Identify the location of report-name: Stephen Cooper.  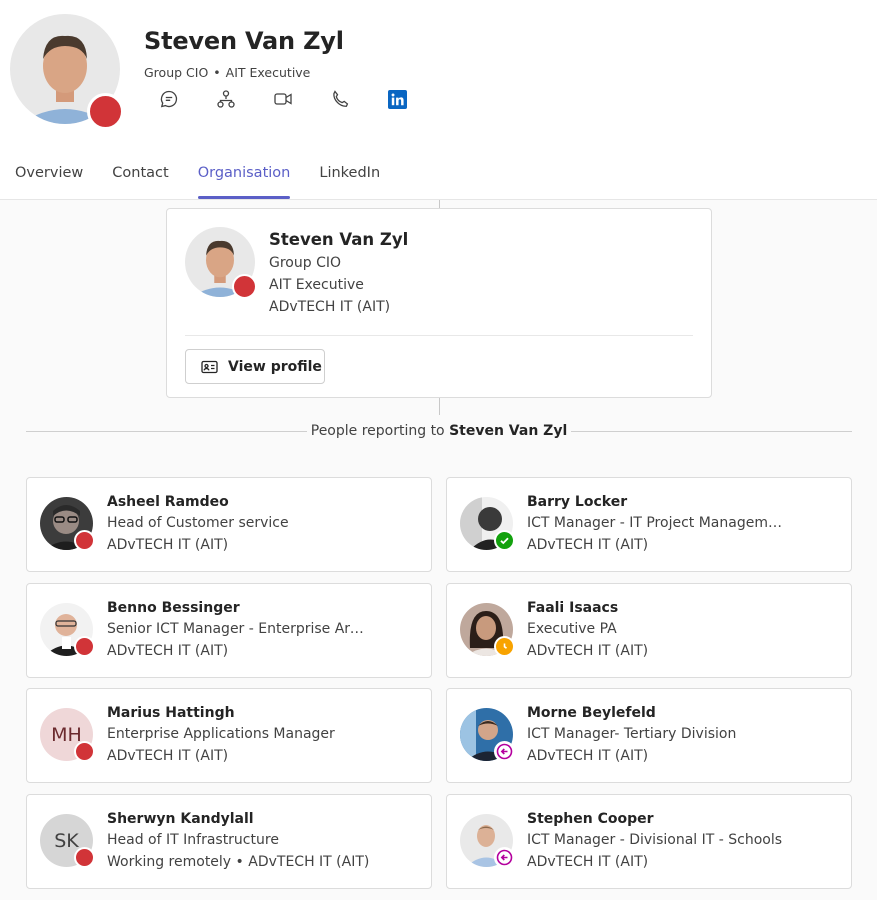
(590, 819).